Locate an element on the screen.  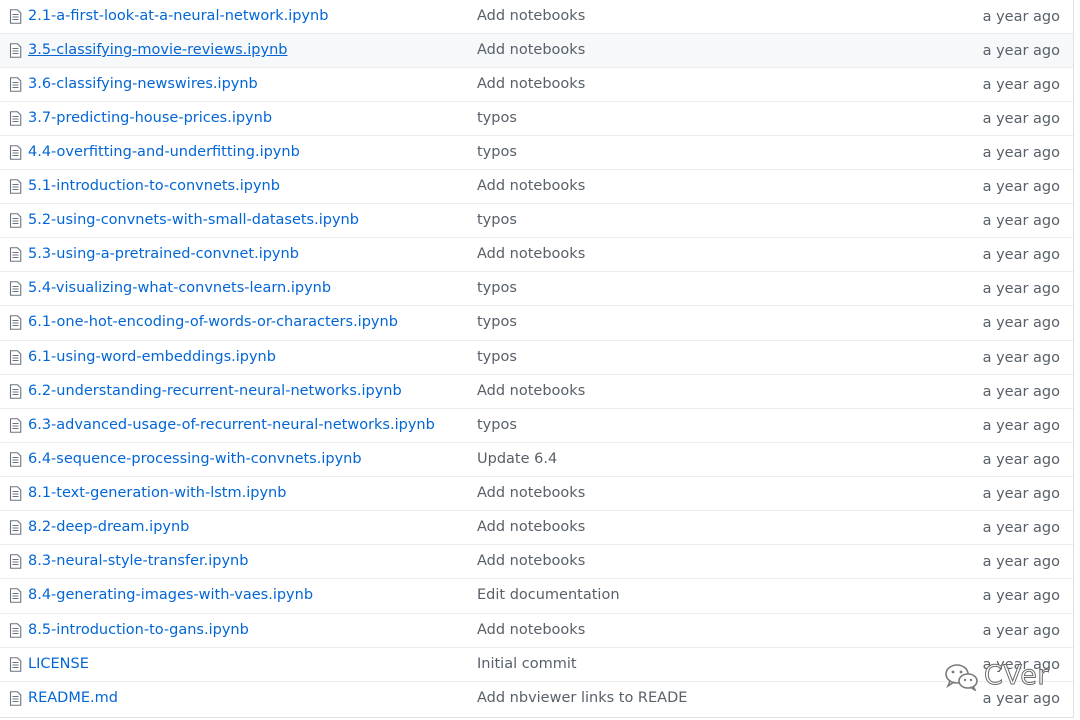
file-name-link: 5.3-using-a-pretrained-convnet.ipynb is located at coordinates (163, 254).